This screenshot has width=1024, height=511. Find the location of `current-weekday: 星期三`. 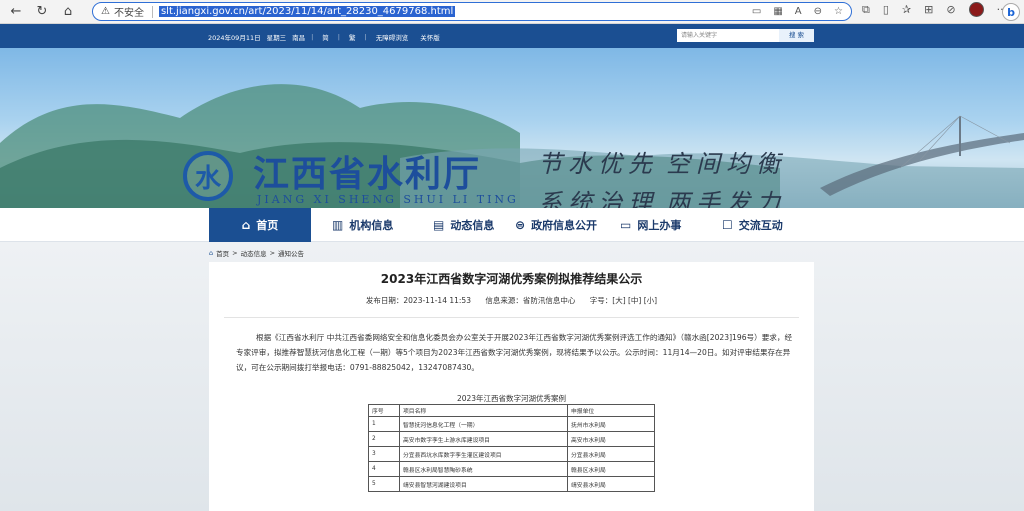

current-weekday: 星期三 is located at coordinates (276, 38).